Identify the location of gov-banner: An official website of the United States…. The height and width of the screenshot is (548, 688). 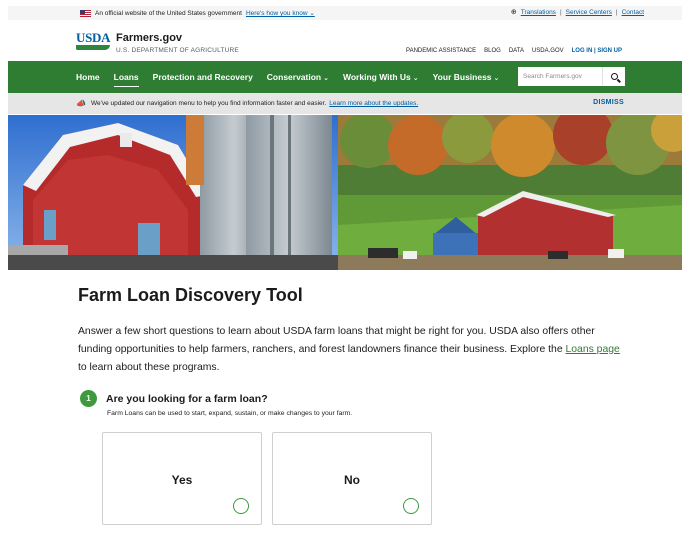
(345, 13).